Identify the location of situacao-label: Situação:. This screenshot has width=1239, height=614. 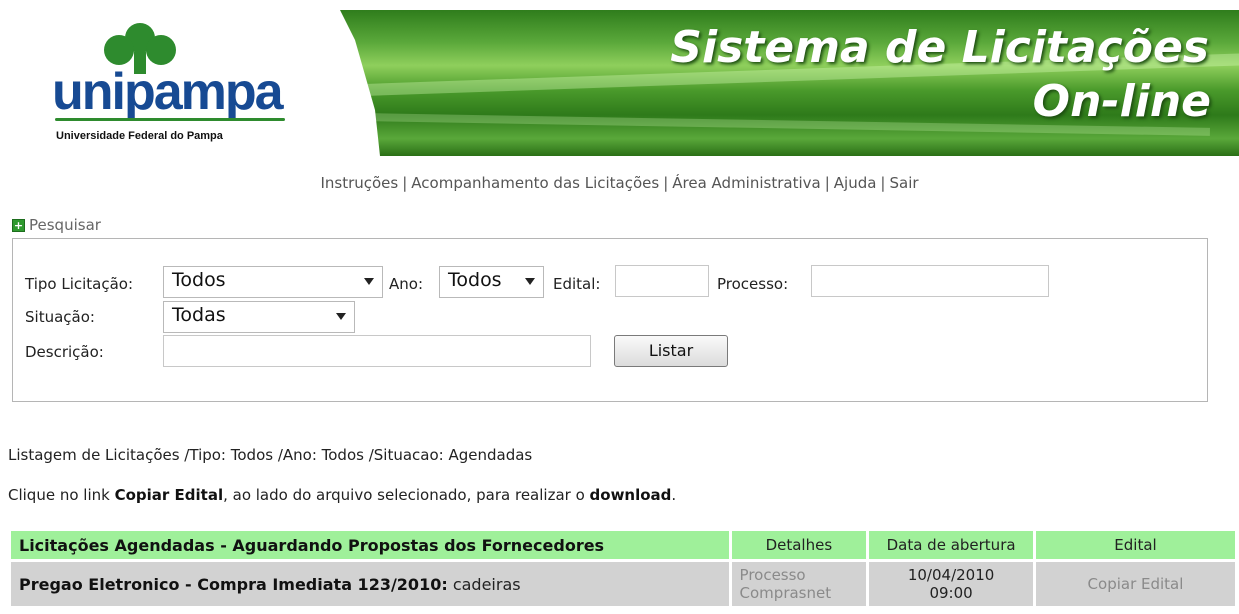
(60, 317).